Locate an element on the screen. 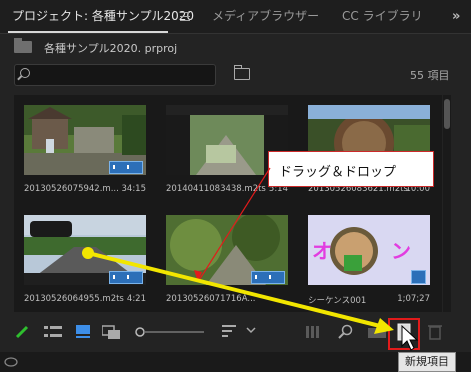 Image resolution: width=471 pixels, height=372 pixels. drag-arrow-line is located at coordinates (234, 289).